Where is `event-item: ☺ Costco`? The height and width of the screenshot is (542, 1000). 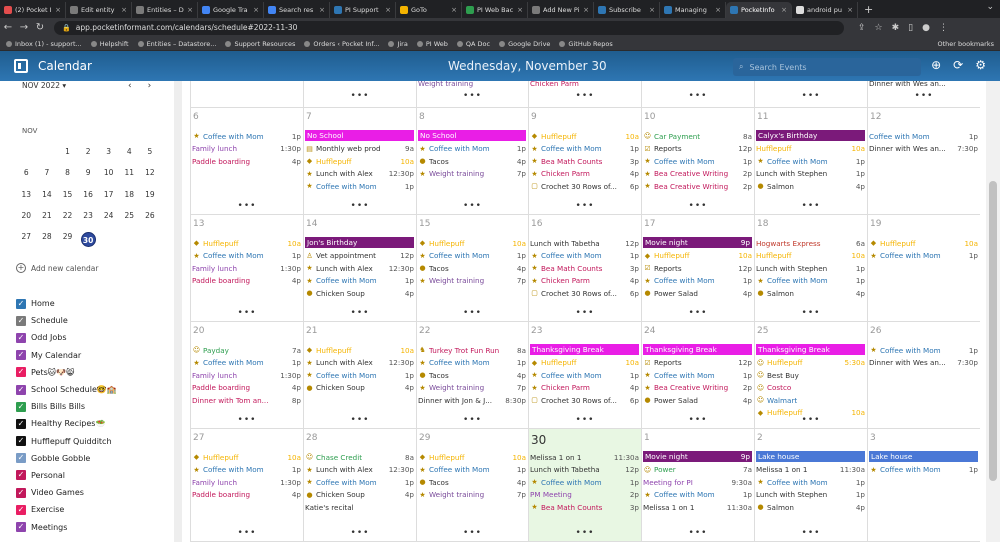 event-item: ☺ Costco is located at coordinates (810, 388).